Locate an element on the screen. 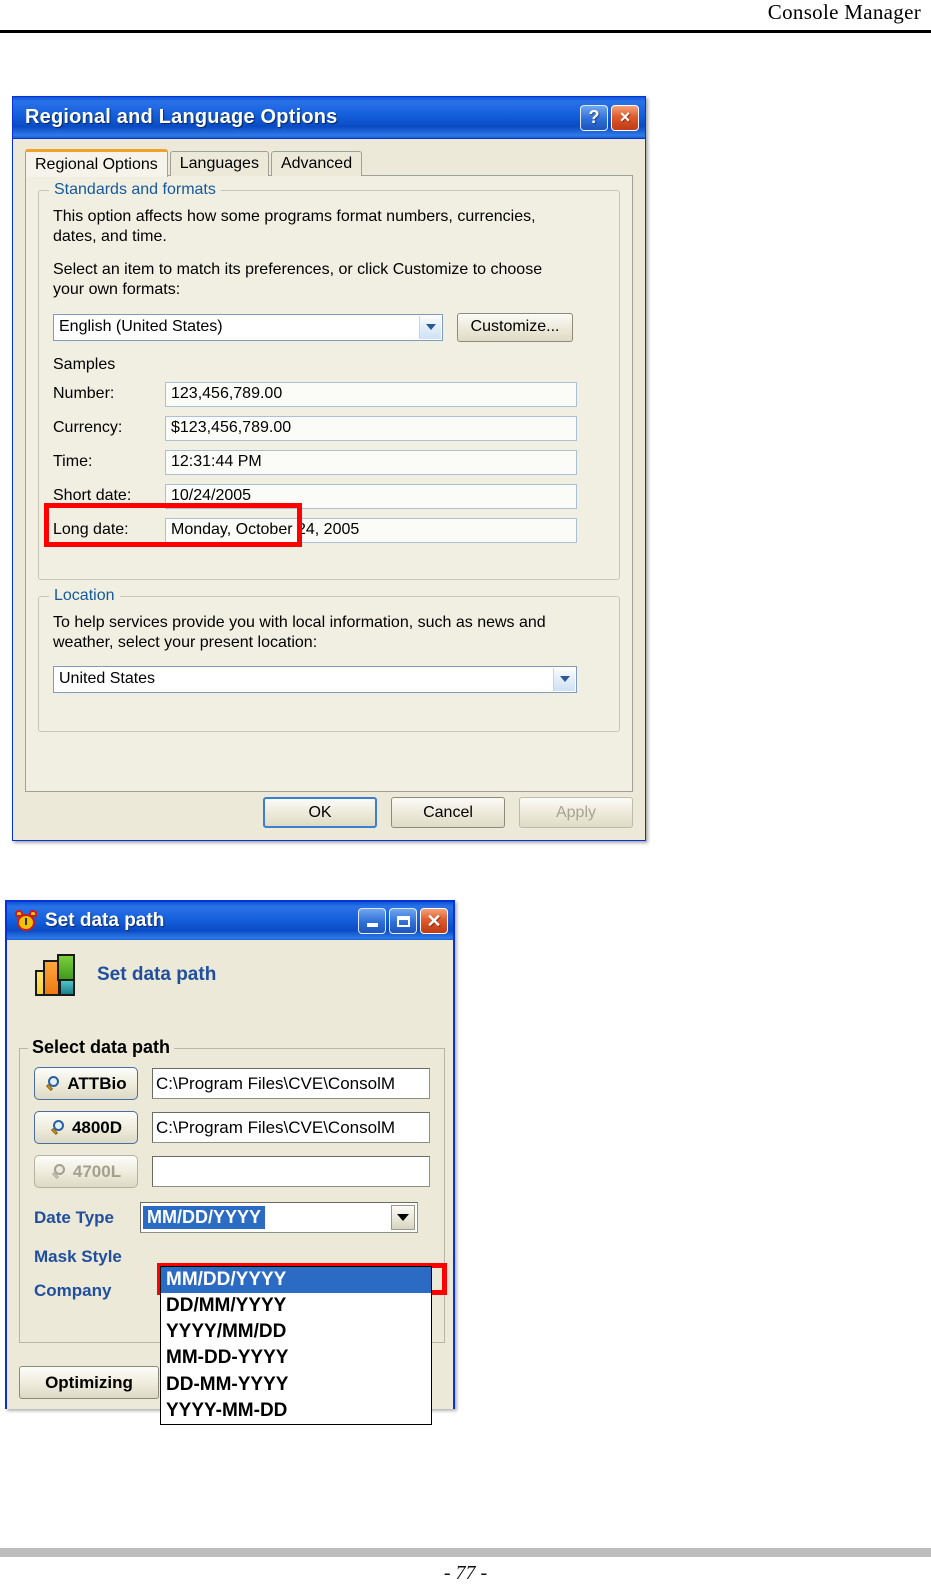  select-data-path-group-title: Select data path is located at coordinates (101, 1047).